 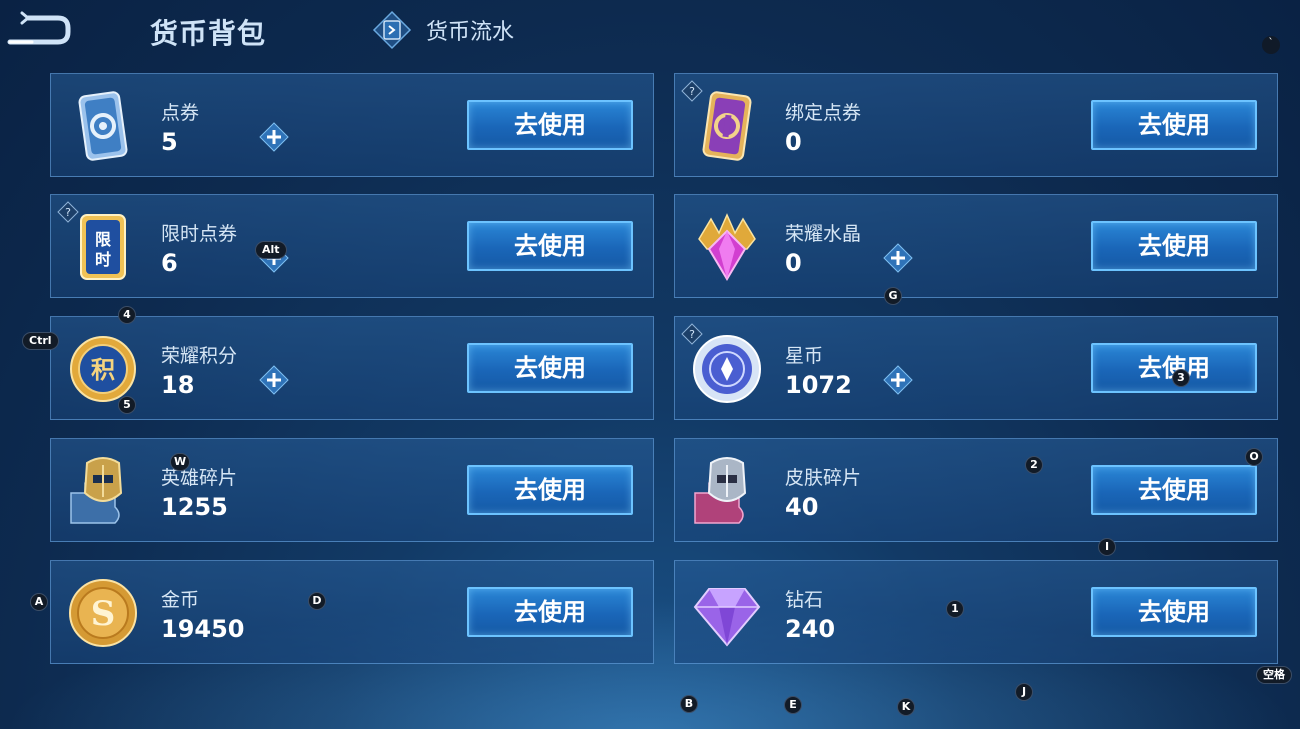 What do you see at coordinates (818, 385) in the screenshot?
I see `currency-value: 1072` at bounding box center [818, 385].